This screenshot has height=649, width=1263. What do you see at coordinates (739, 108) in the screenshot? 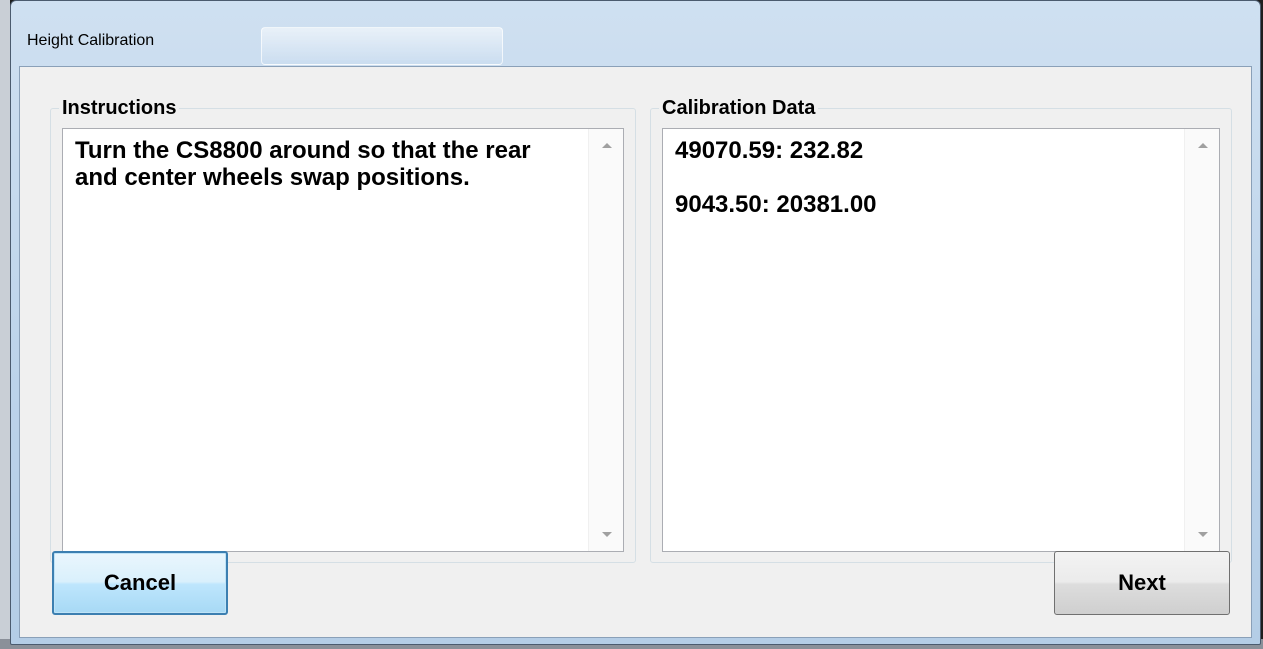
I see `calibration-data-label: Calibration Data` at bounding box center [739, 108].